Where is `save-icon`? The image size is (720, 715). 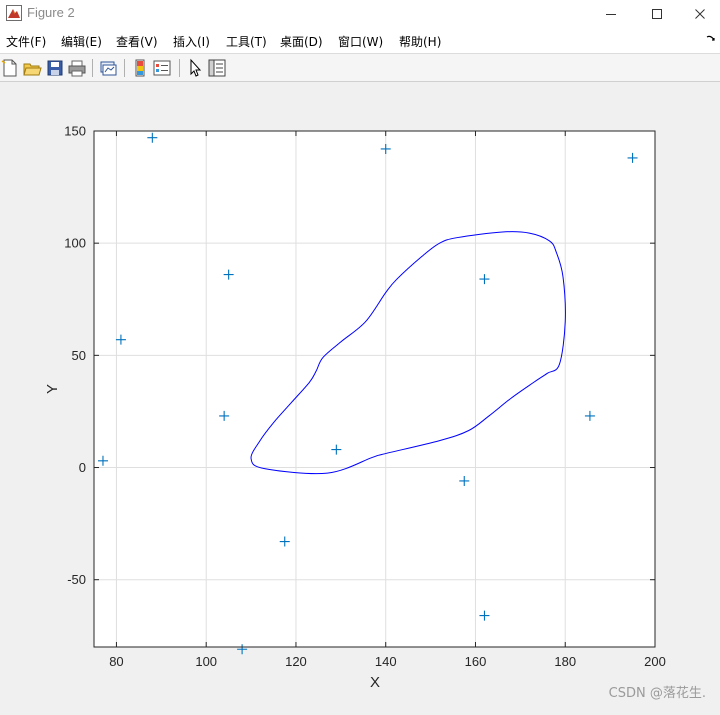
save-icon is located at coordinates (55, 68).